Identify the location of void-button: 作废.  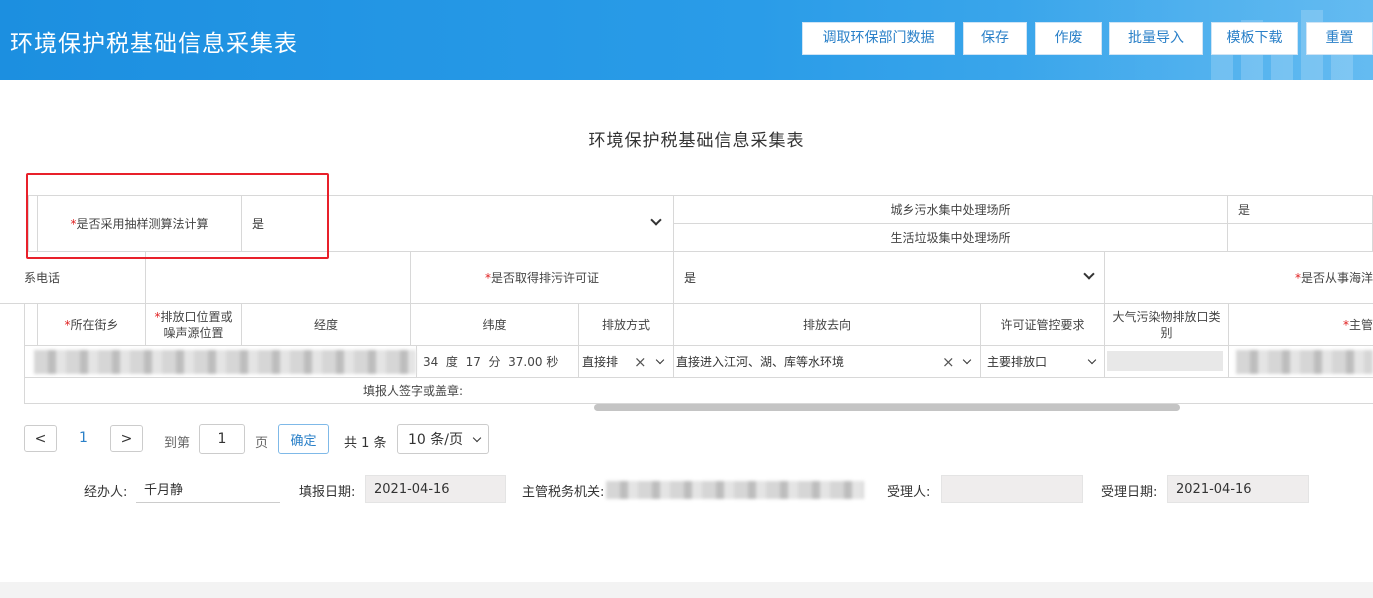
(1068, 38).